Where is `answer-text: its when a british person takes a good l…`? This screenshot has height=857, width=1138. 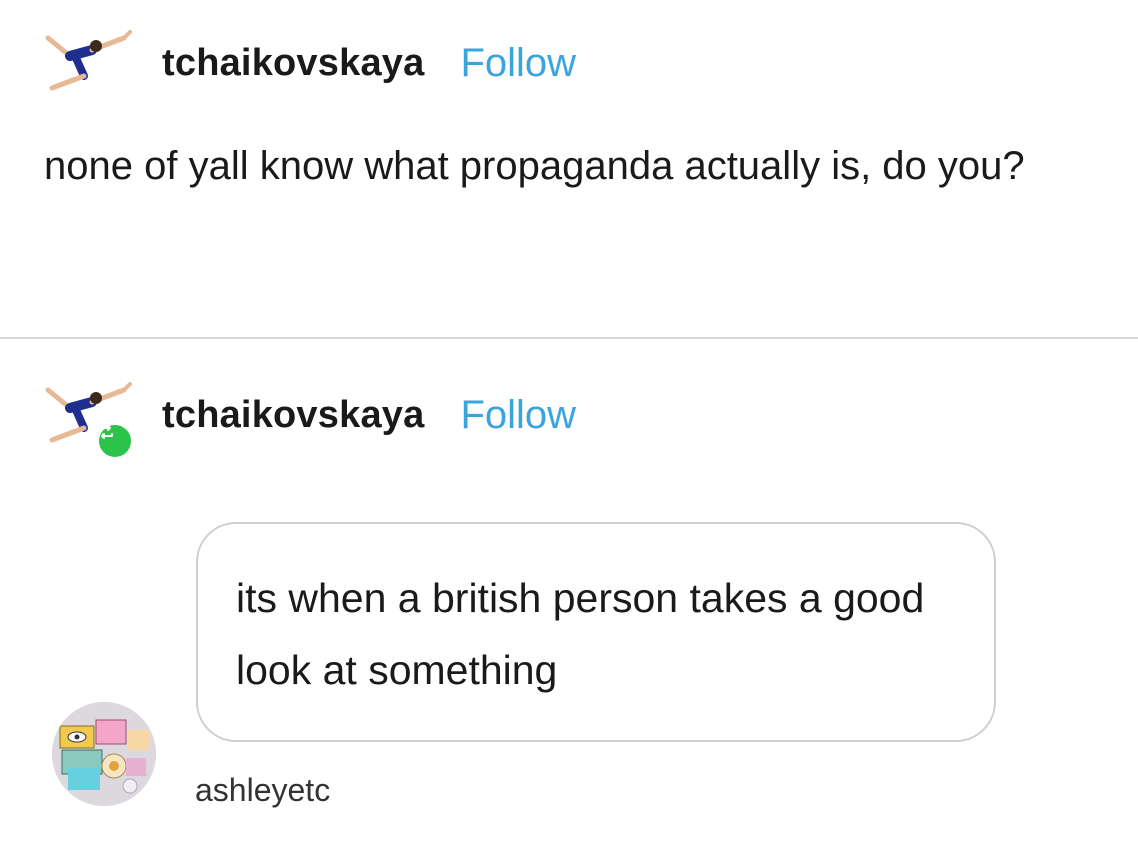
answer-text: its when a british person takes a good l… is located at coordinates (580, 634).